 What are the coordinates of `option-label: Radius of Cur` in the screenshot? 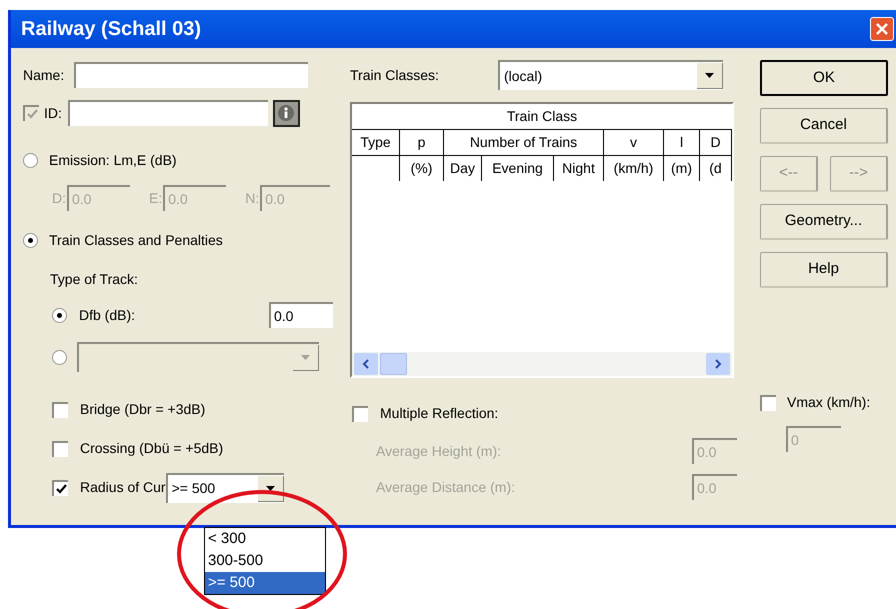 It's located at (123, 487).